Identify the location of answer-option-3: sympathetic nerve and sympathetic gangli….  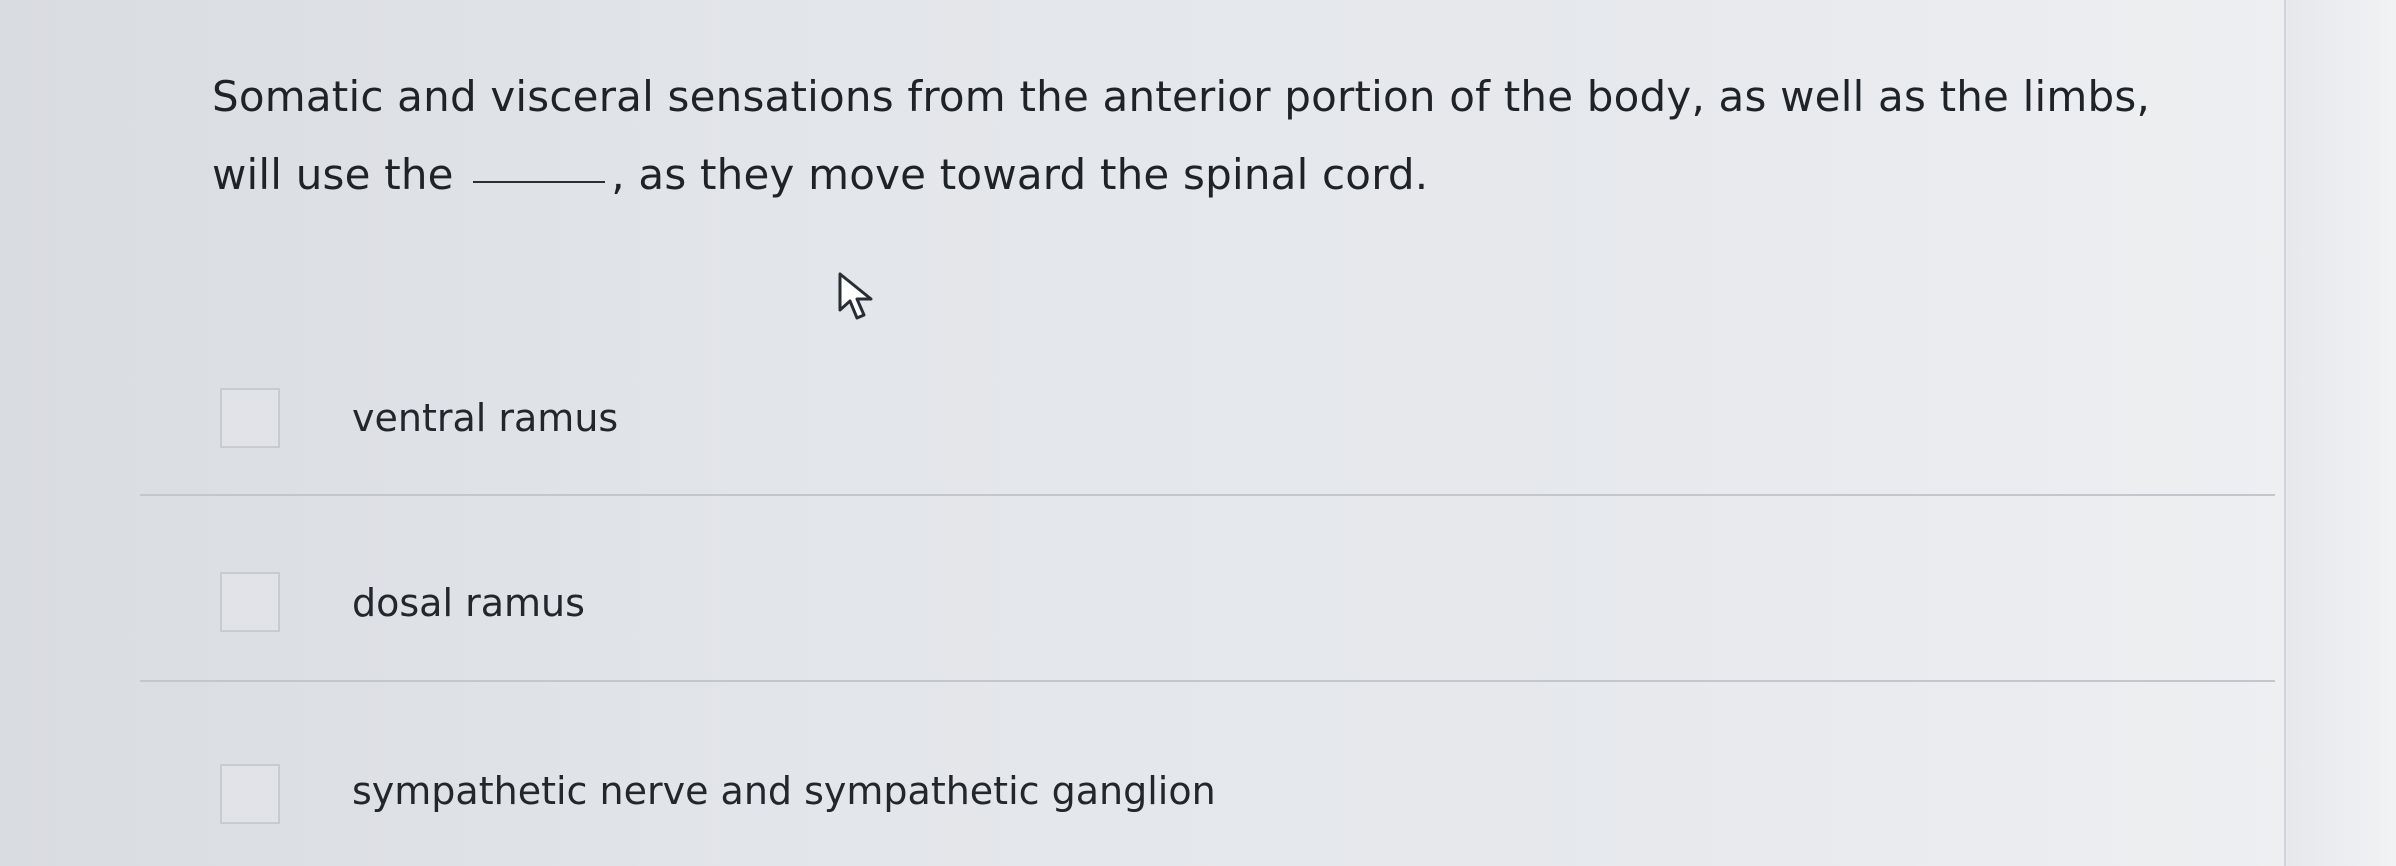
(1245, 806).